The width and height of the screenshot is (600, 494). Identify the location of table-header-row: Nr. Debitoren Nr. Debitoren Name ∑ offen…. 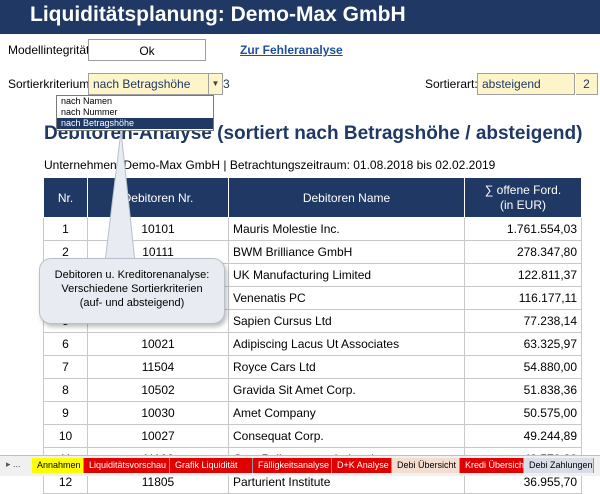
(312, 197).